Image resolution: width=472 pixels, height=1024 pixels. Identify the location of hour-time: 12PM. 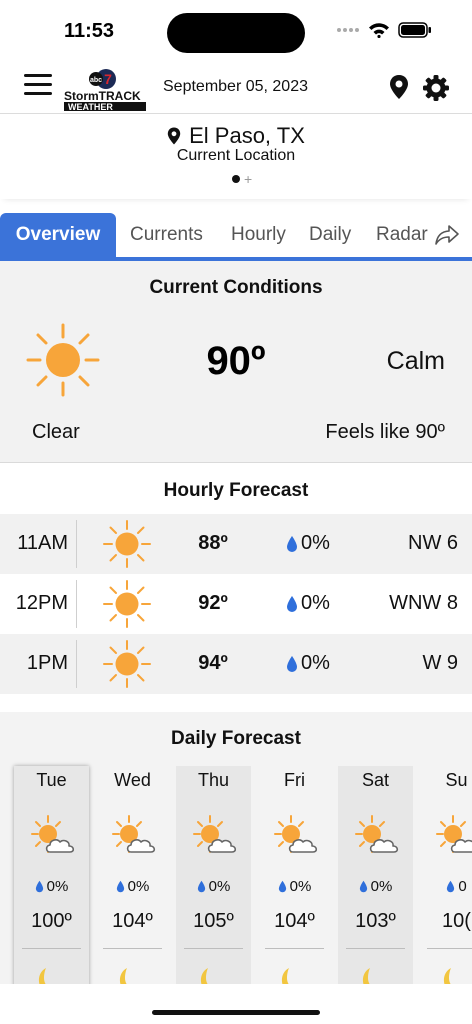
(41, 603).